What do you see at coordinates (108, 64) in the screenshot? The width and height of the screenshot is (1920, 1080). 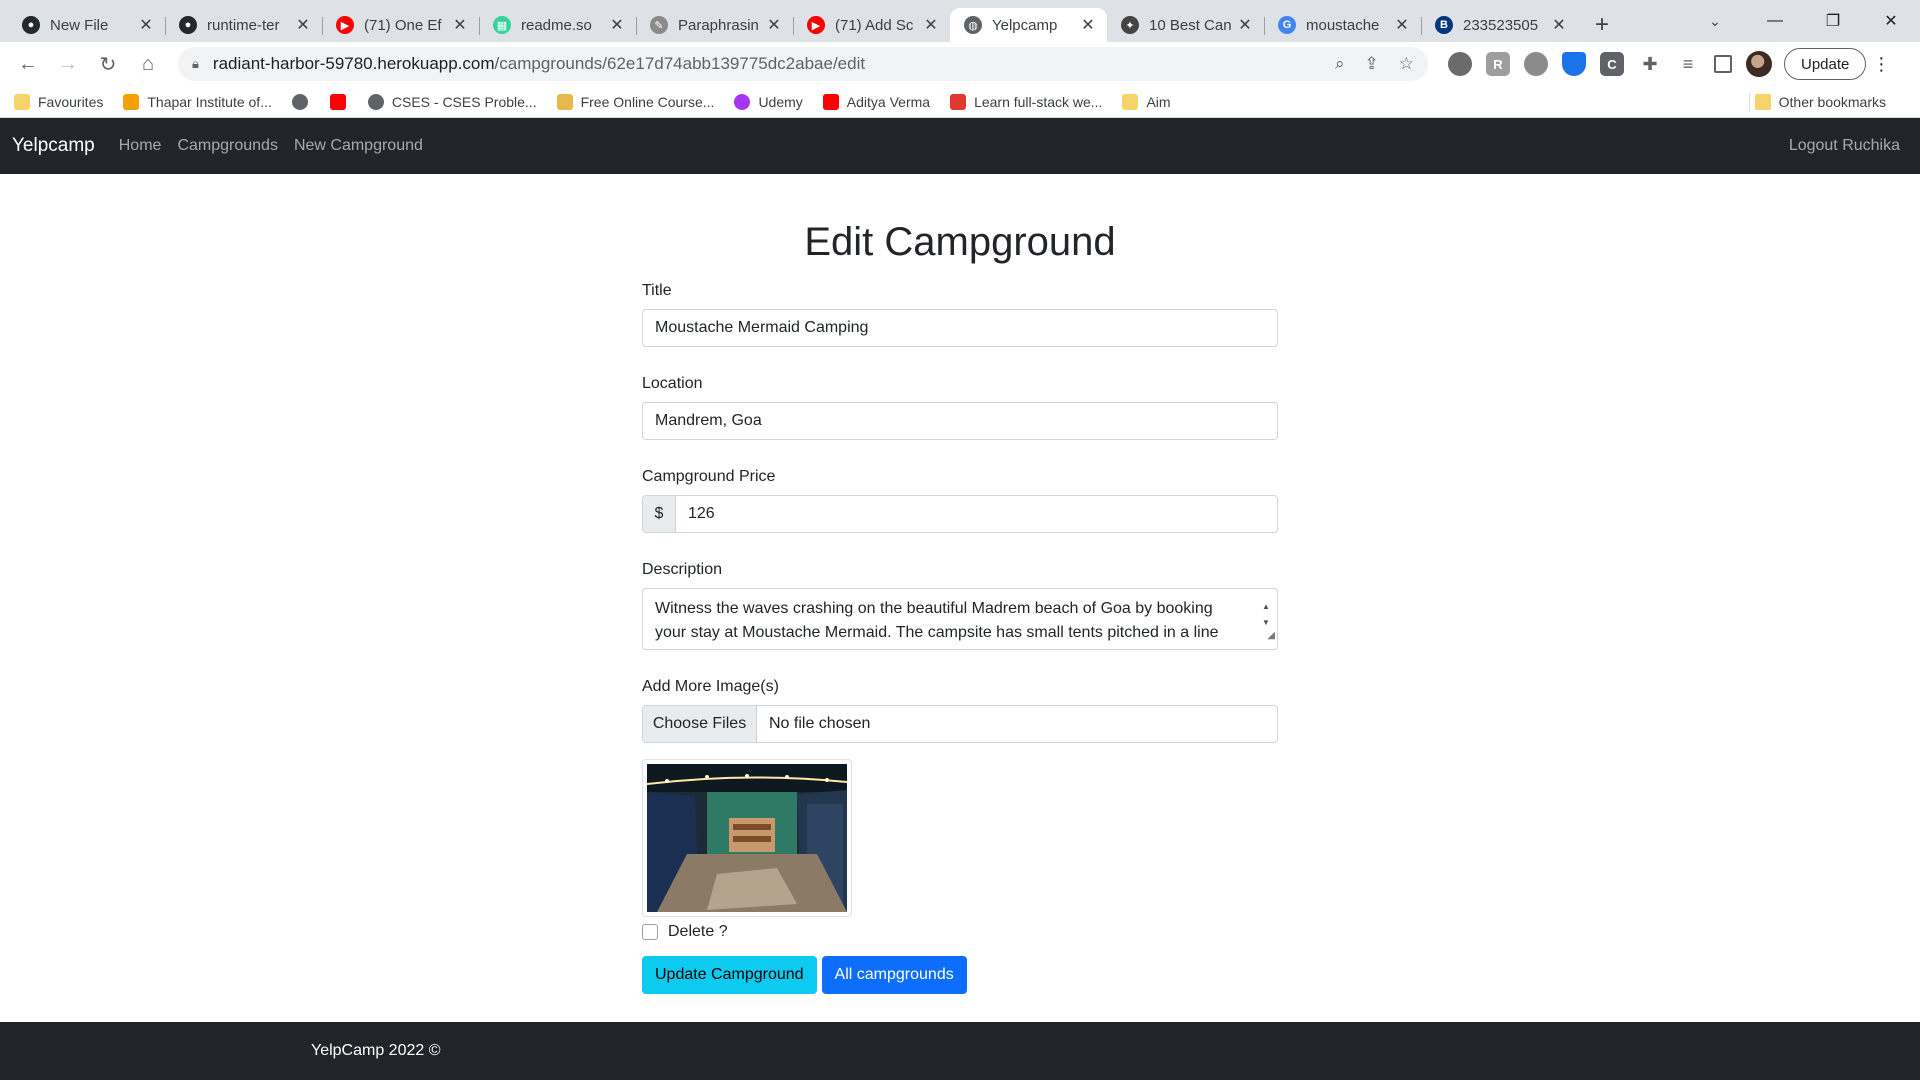 I see `reload-button: ↻` at bounding box center [108, 64].